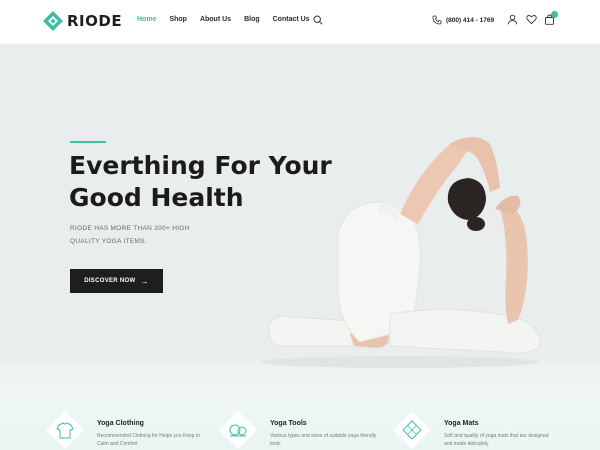 This screenshot has height=450, width=600. Describe the element at coordinates (146, 19) in the screenshot. I see `nav-home: Home` at that location.